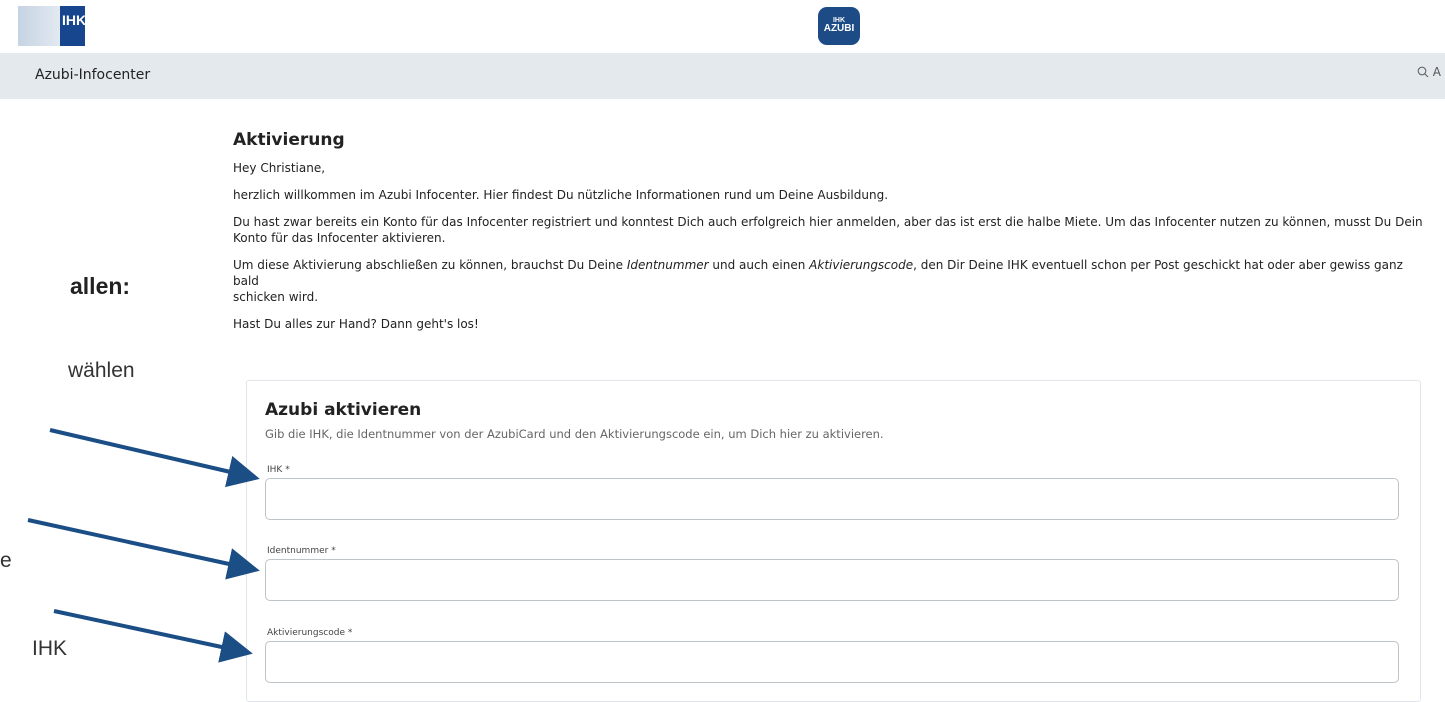  What do you see at coordinates (39, 26) in the screenshot?
I see `ihk-logo-gradient` at bounding box center [39, 26].